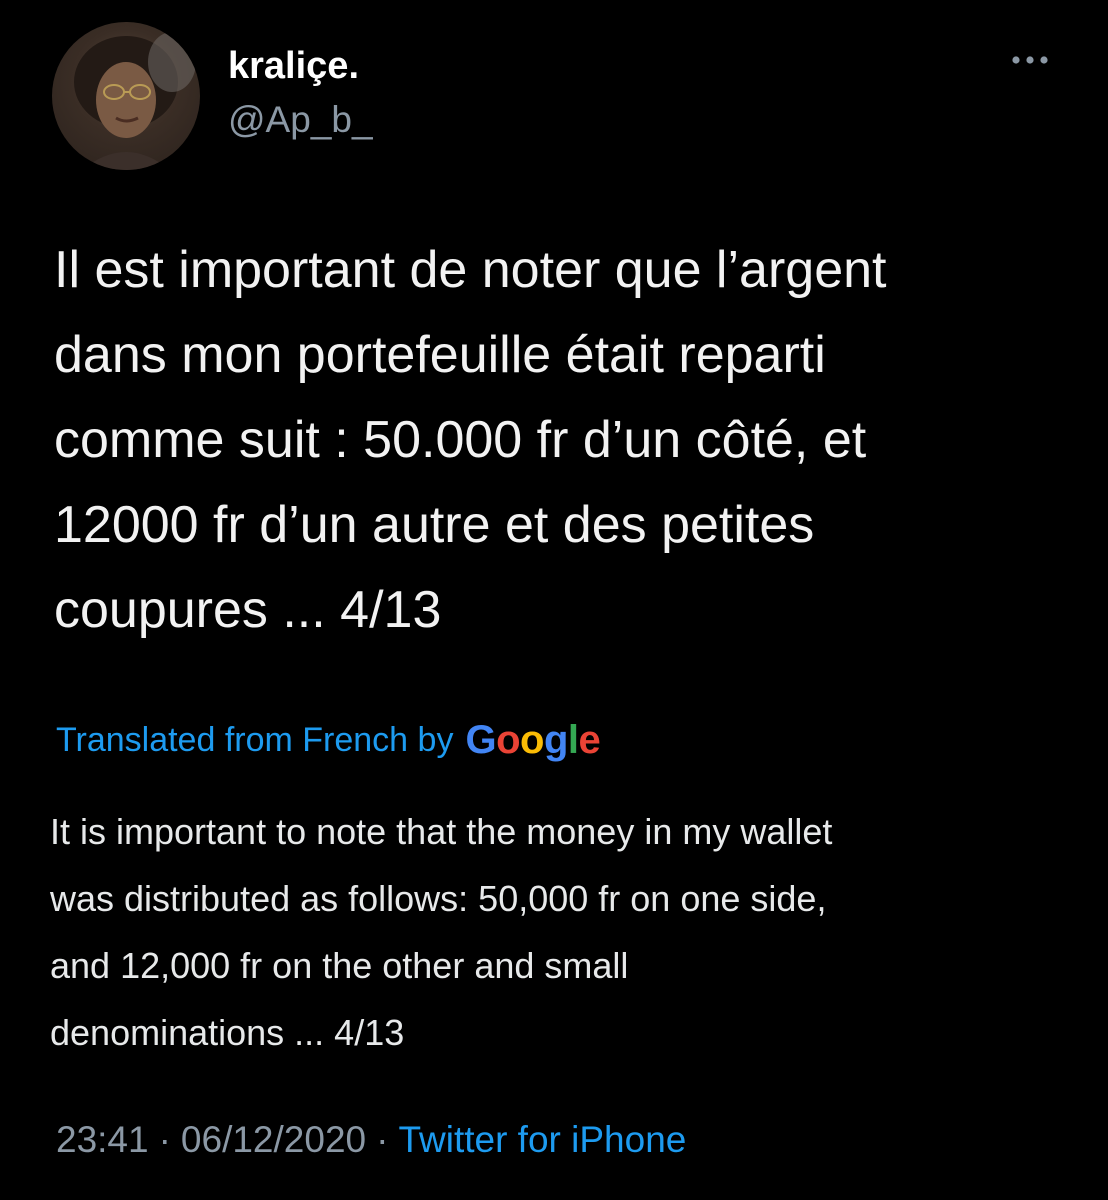  What do you see at coordinates (555, 739) in the screenshot?
I see `google-logo-letter: g` at bounding box center [555, 739].